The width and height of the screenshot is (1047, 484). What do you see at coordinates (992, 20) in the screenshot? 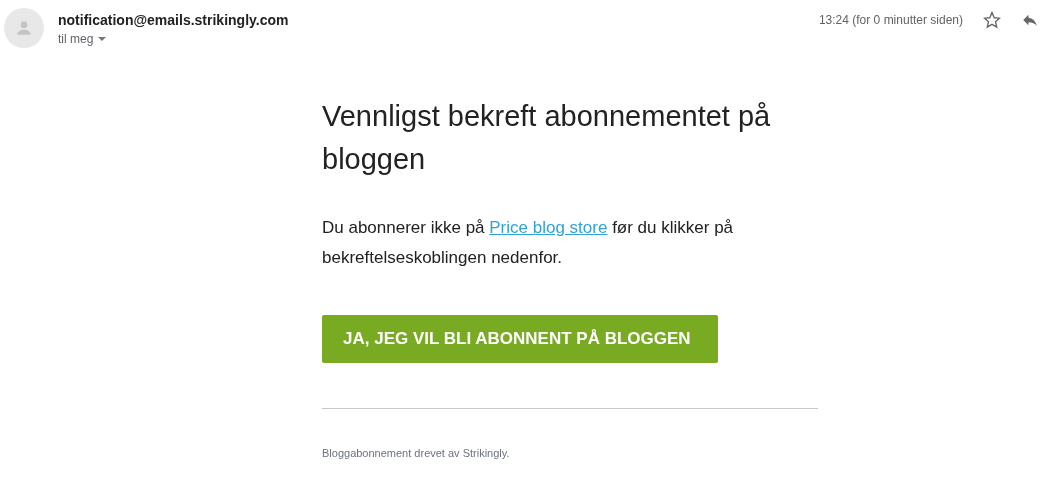
I see `star-icon` at bounding box center [992, 20].